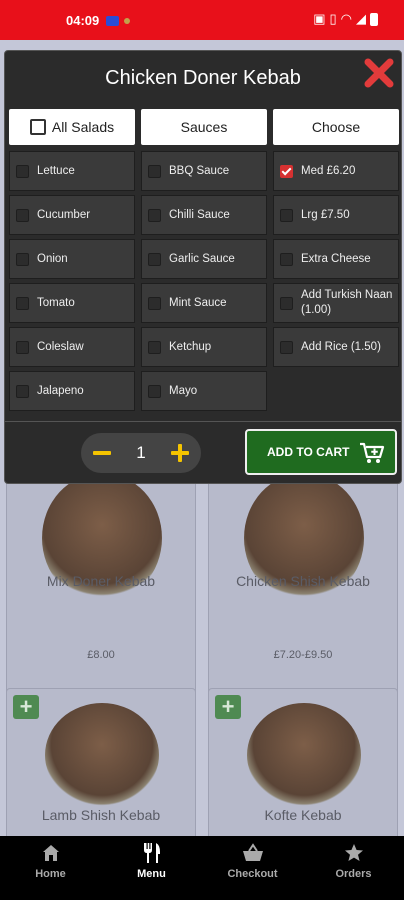  What do you see at coordinates (83, 127) in the screenshot?
I see `tab-label: All Salads` at bounding box center [83, 127].